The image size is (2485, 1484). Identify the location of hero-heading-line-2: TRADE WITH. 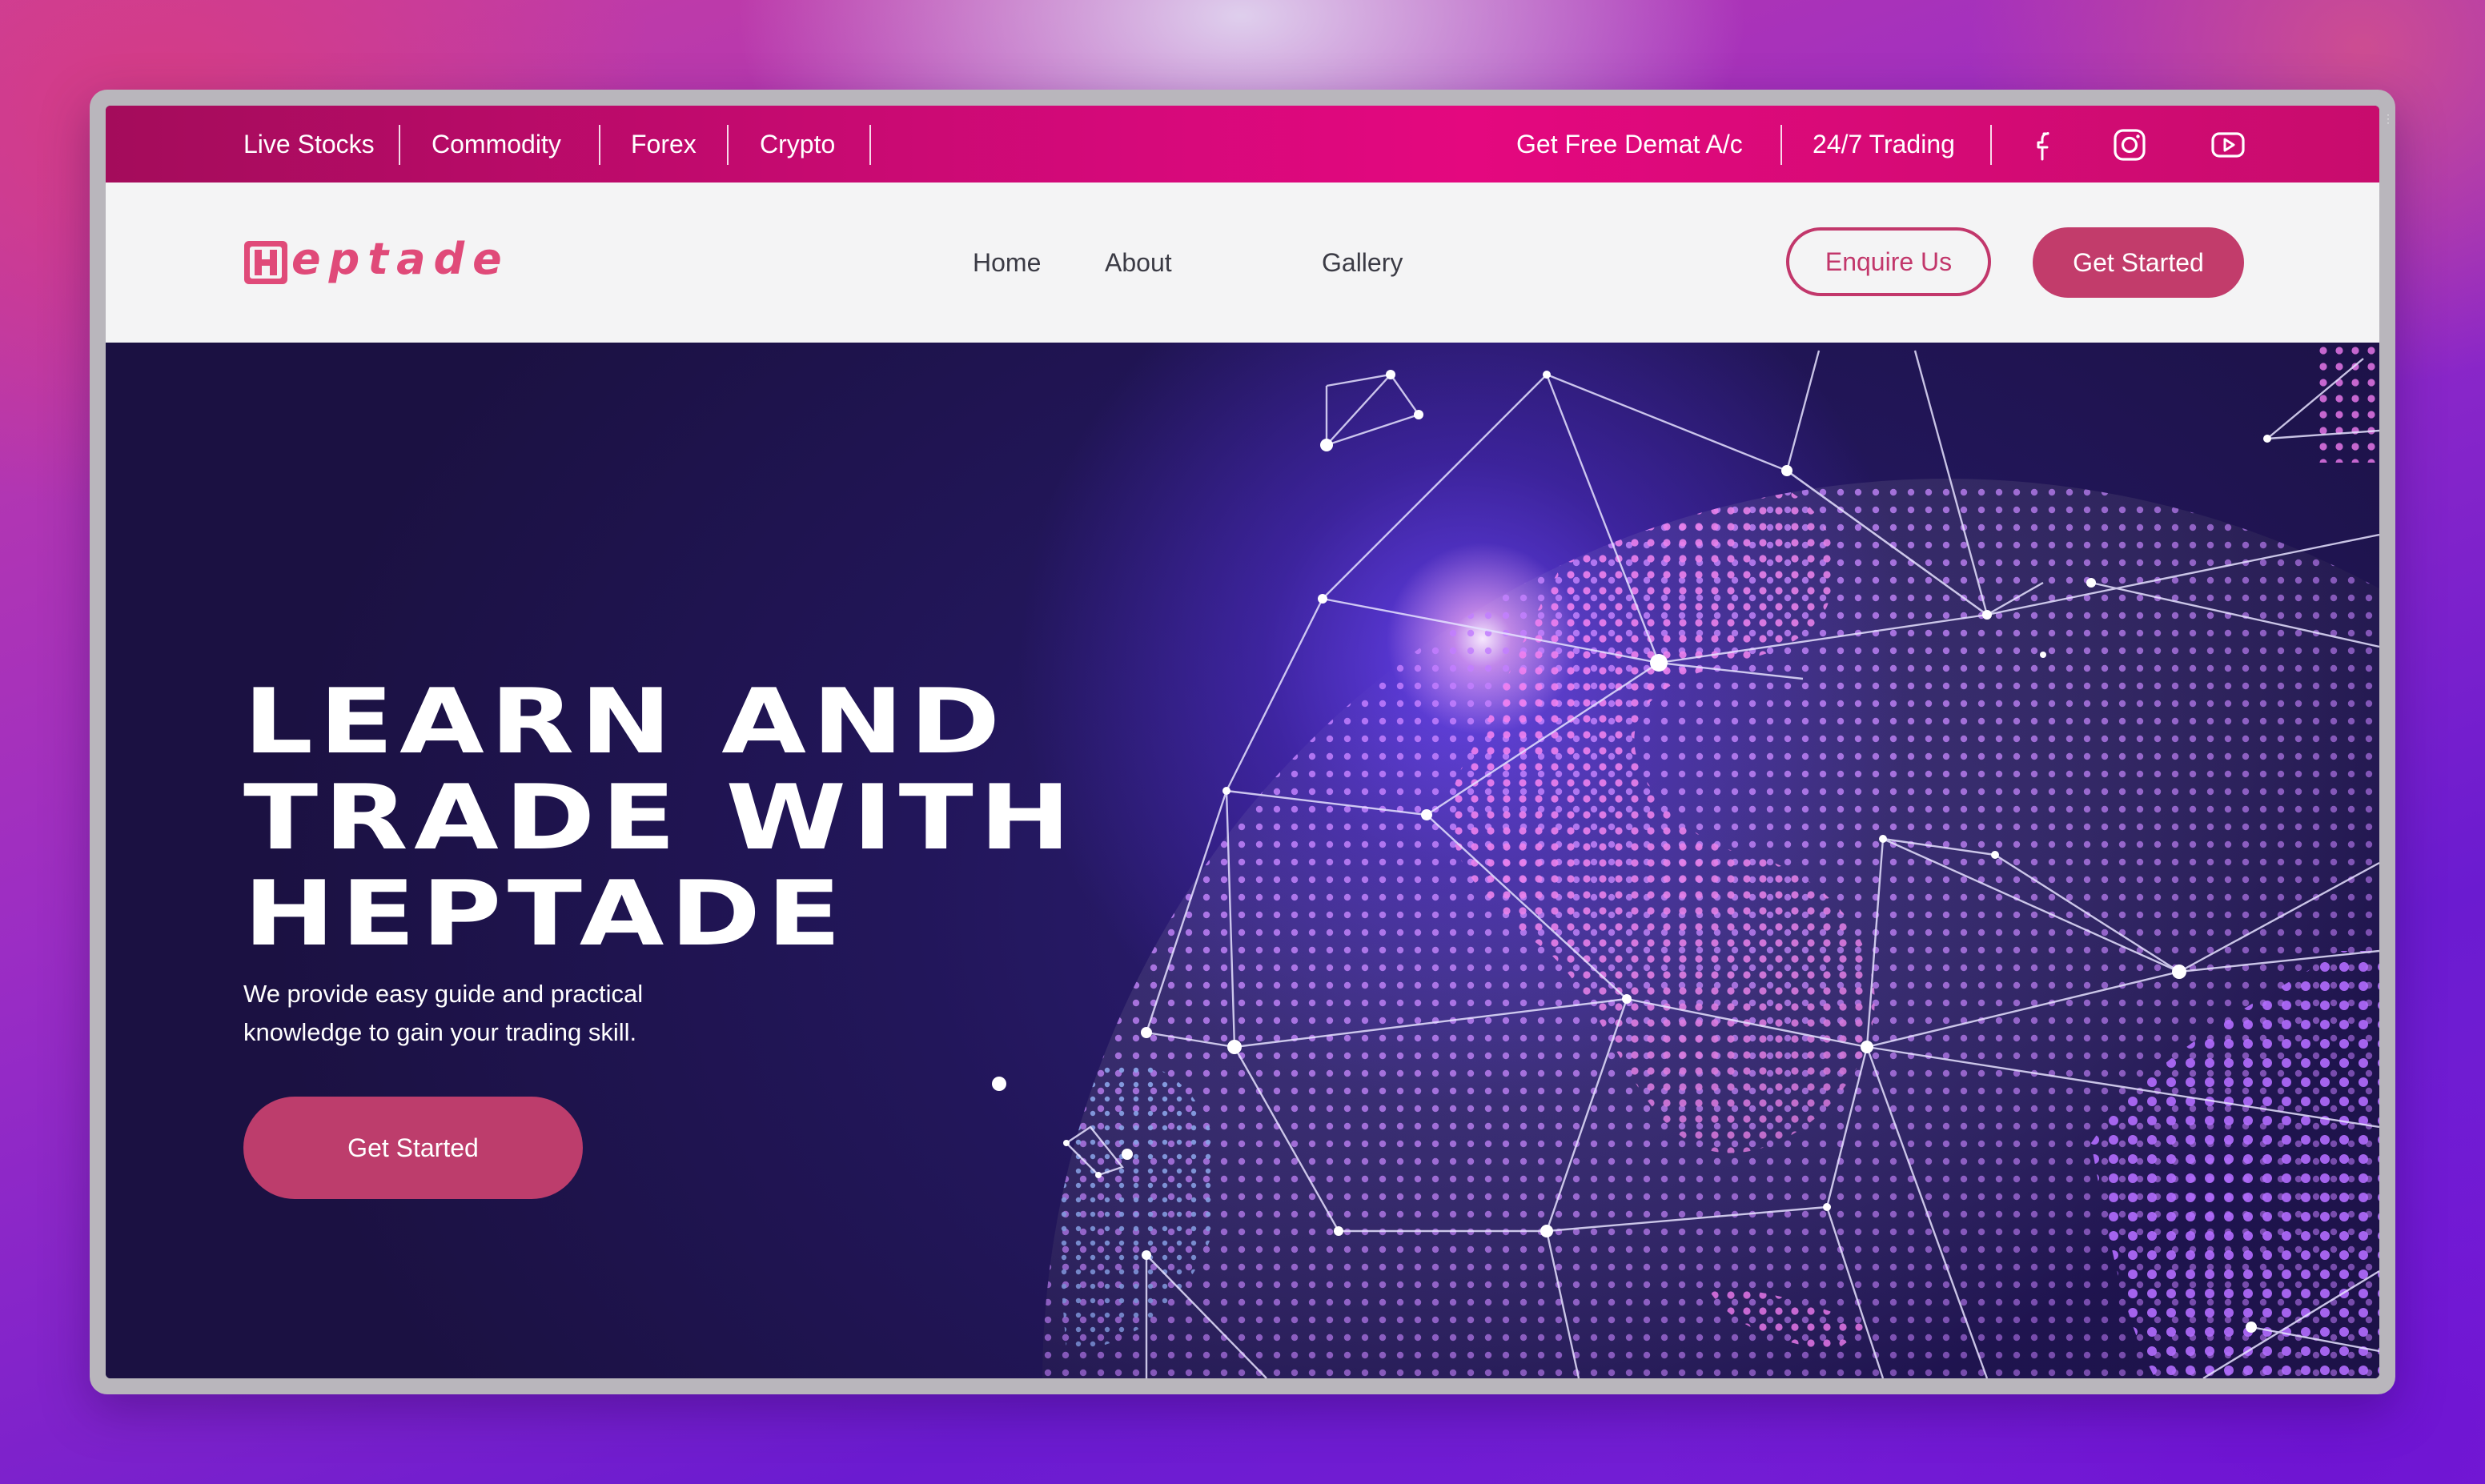
(660, 818).